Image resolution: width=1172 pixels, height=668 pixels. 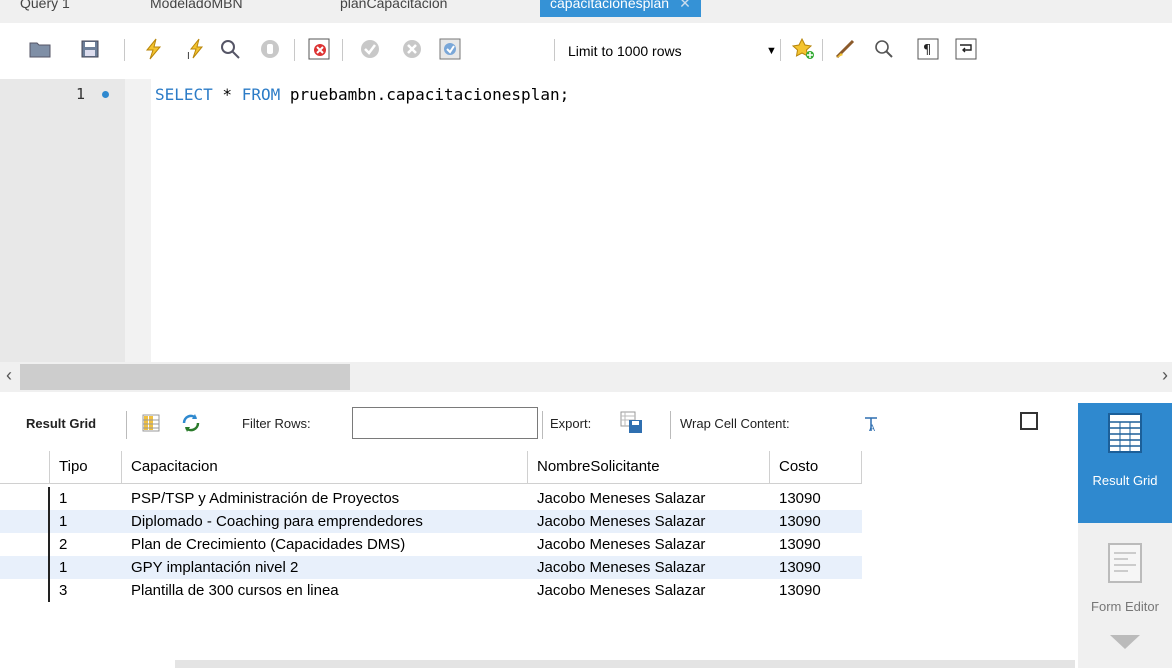 What do you see at coordinates (261, 94) in the screenshot?
I see `keyword-from: FROM` at bounding box center [261, 94].